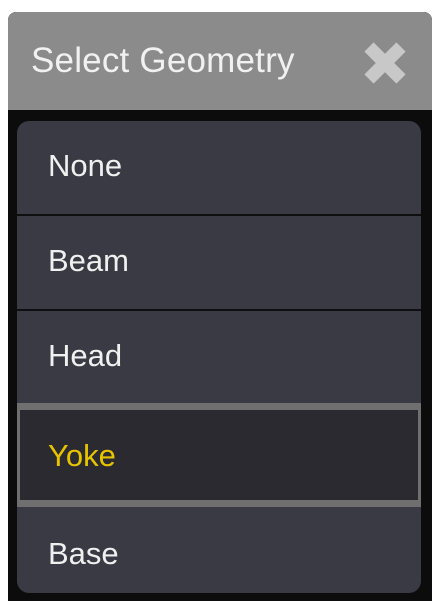 This screenshot has height=601, width=433. What do you see at coordinates (82, 455) in the screenshot?
I see `list-item-label: Yoke` at bounding box center [82, 455].